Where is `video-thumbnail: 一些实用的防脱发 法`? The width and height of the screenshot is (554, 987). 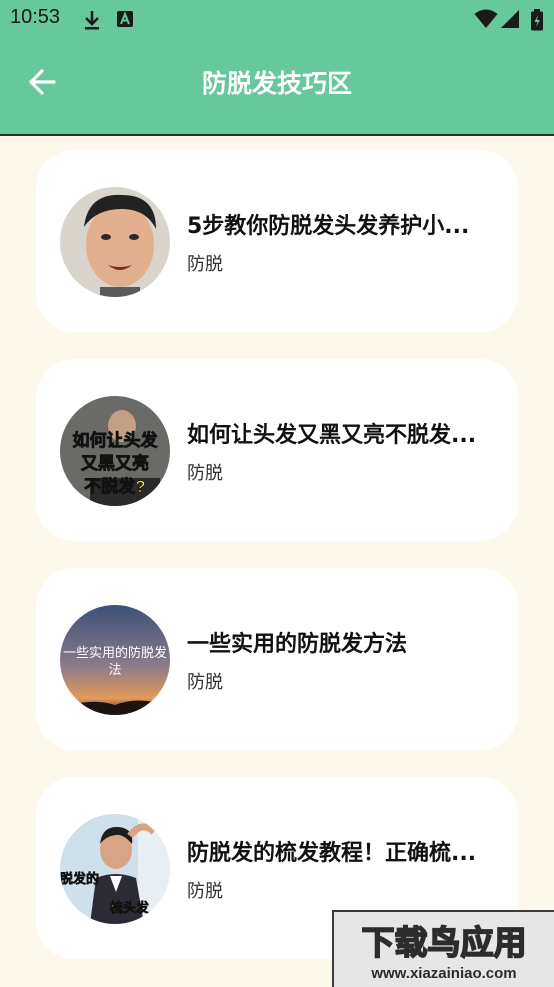
video-thumbnail: 一些实用的防脱发 法 is located at coordinates (115, 660).